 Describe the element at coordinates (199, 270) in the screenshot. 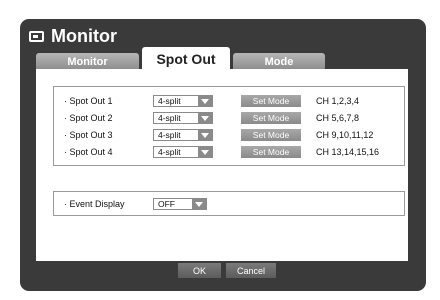

I see `ok-button: OK` at that location.